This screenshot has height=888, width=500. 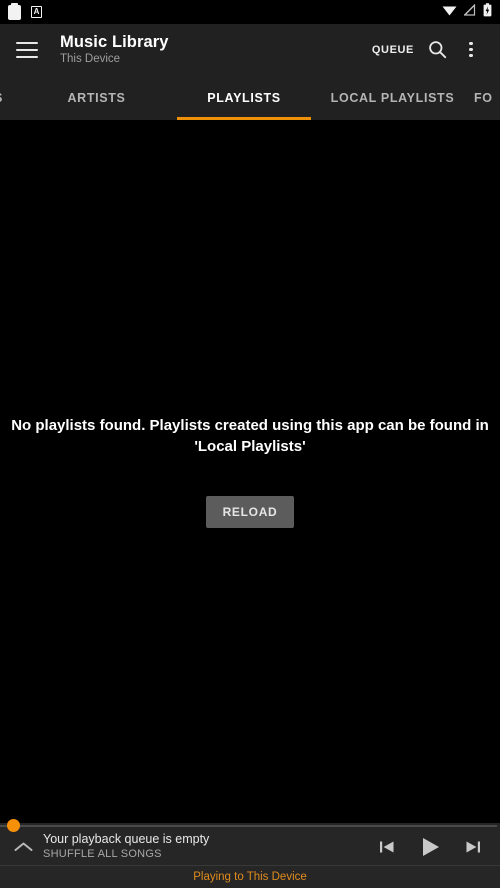 What do you see at coordinates (437, 50) in the screenshot?
I see `search-icon` at bounding box center [437, 50].